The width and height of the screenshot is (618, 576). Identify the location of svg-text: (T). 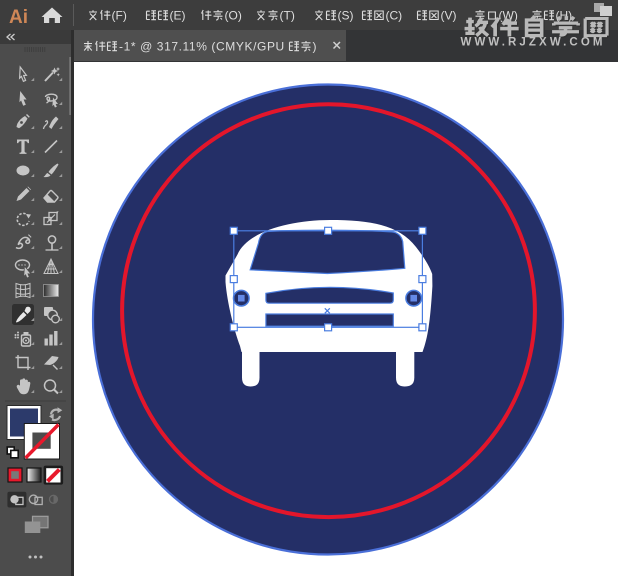
(287, 15).